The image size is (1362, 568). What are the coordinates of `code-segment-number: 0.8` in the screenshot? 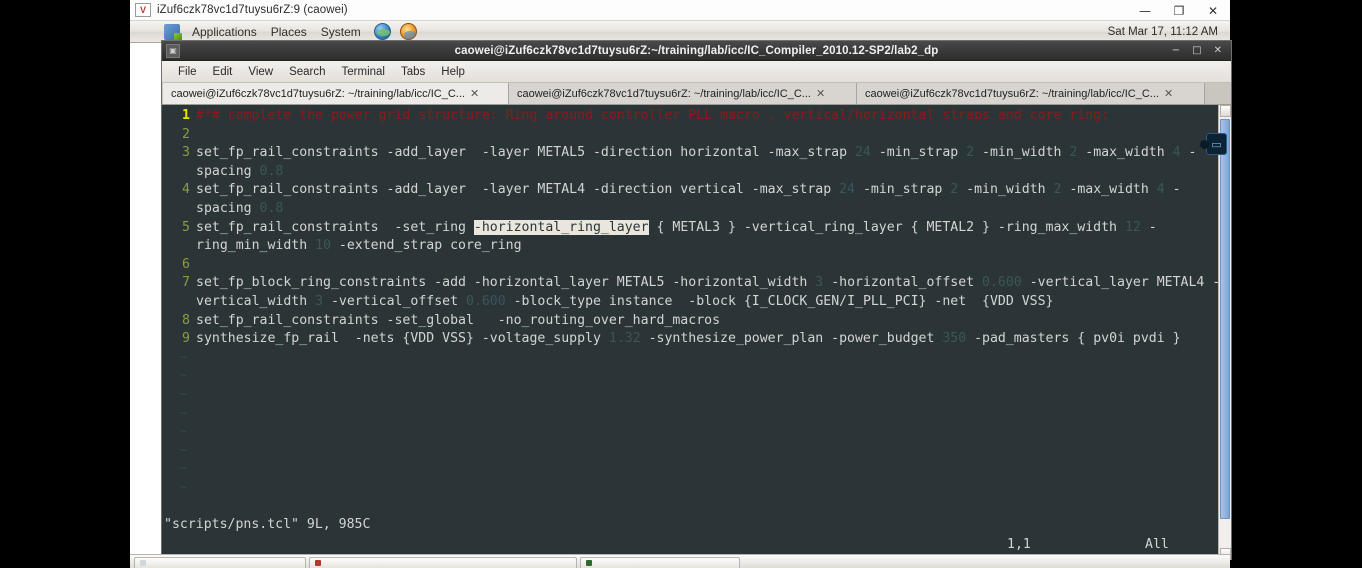 It's located at (271, 208).